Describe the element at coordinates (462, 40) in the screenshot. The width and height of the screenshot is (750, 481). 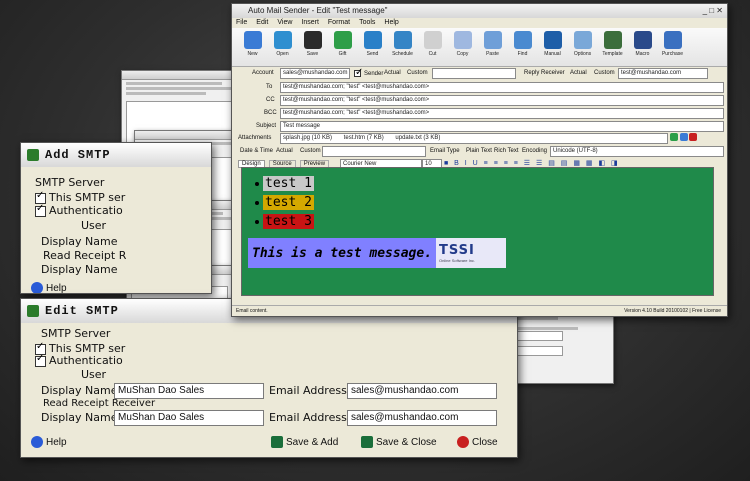
I see `copy-icon` at that location.